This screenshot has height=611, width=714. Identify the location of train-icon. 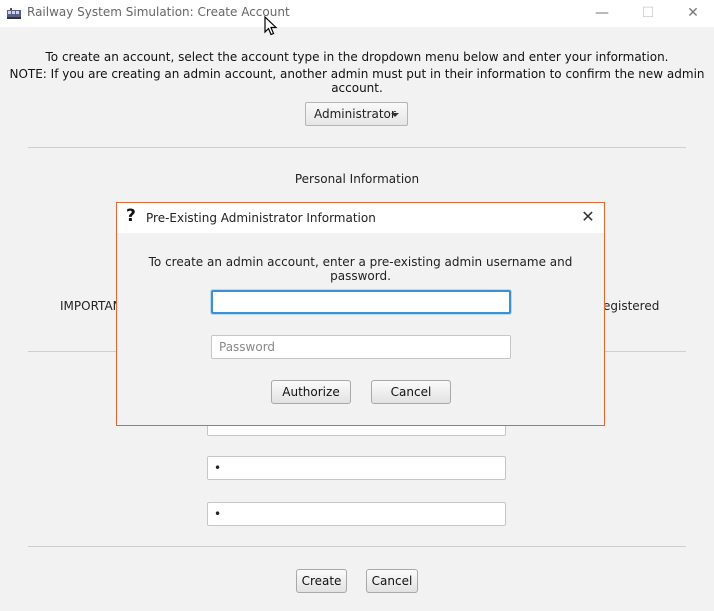
(14, 13).